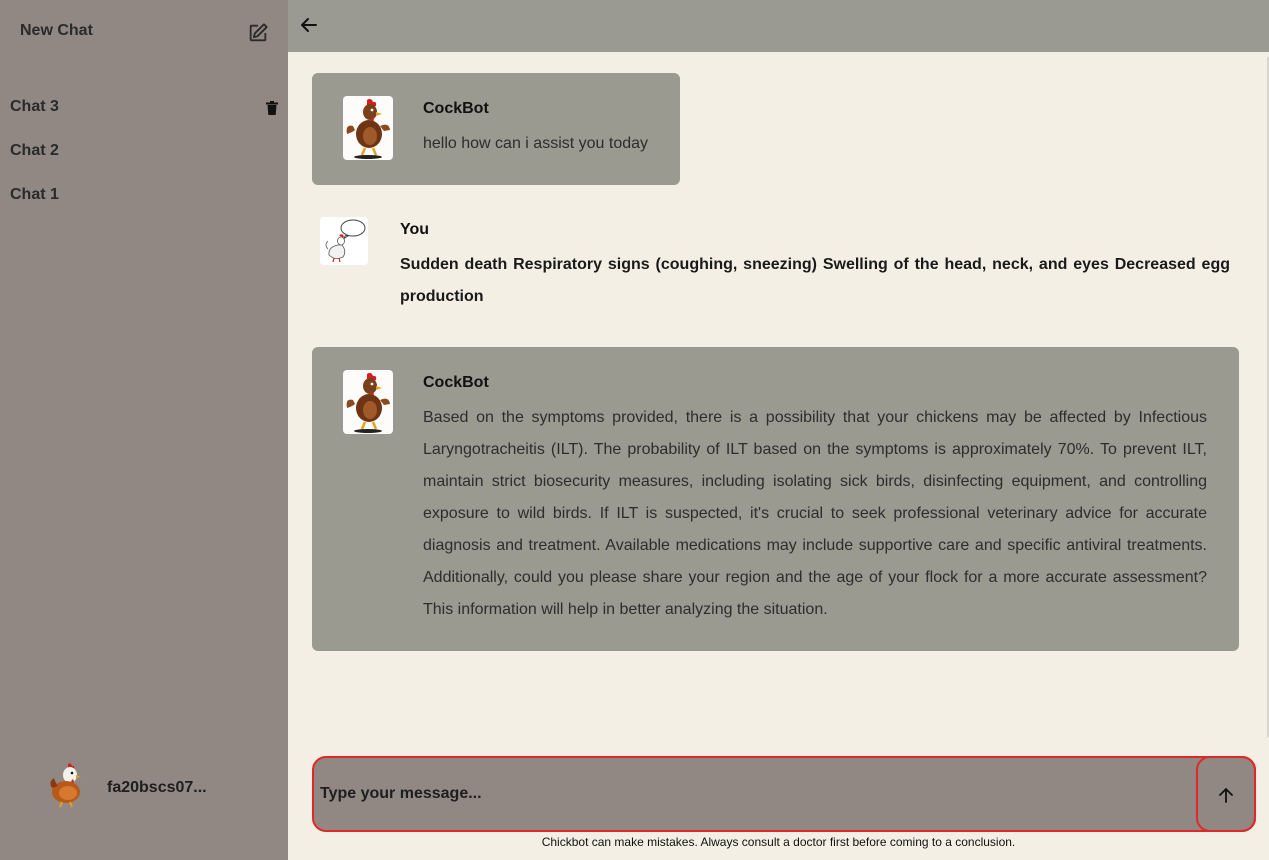 This screenshot has width=1269, height=860. I want to click on new-chat-label: New Chat, so click(56, 31).